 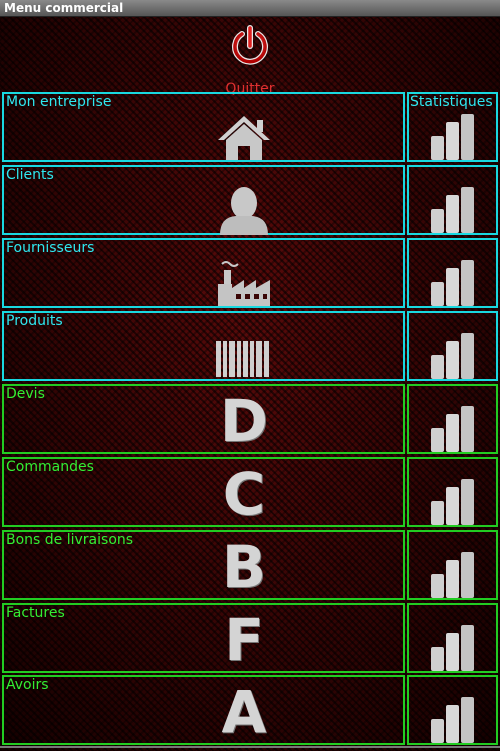 What do you see at coordinates (203, 419) in the screenshot?
I see `devis-button: Devis D` at bounding box center [203, 419].